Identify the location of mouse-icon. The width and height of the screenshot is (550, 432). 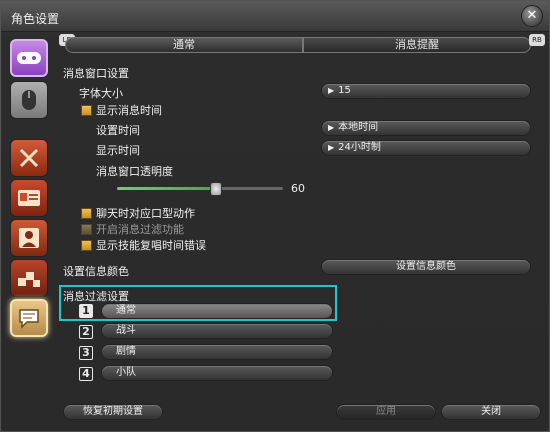
(29, 100).